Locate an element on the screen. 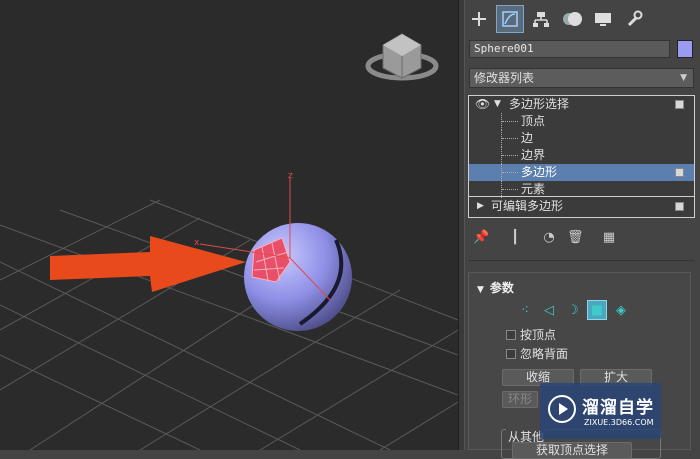 This screenshot has width=700, height=459. show-end-result-icon: ┃ is located at coordinates (515, 238).